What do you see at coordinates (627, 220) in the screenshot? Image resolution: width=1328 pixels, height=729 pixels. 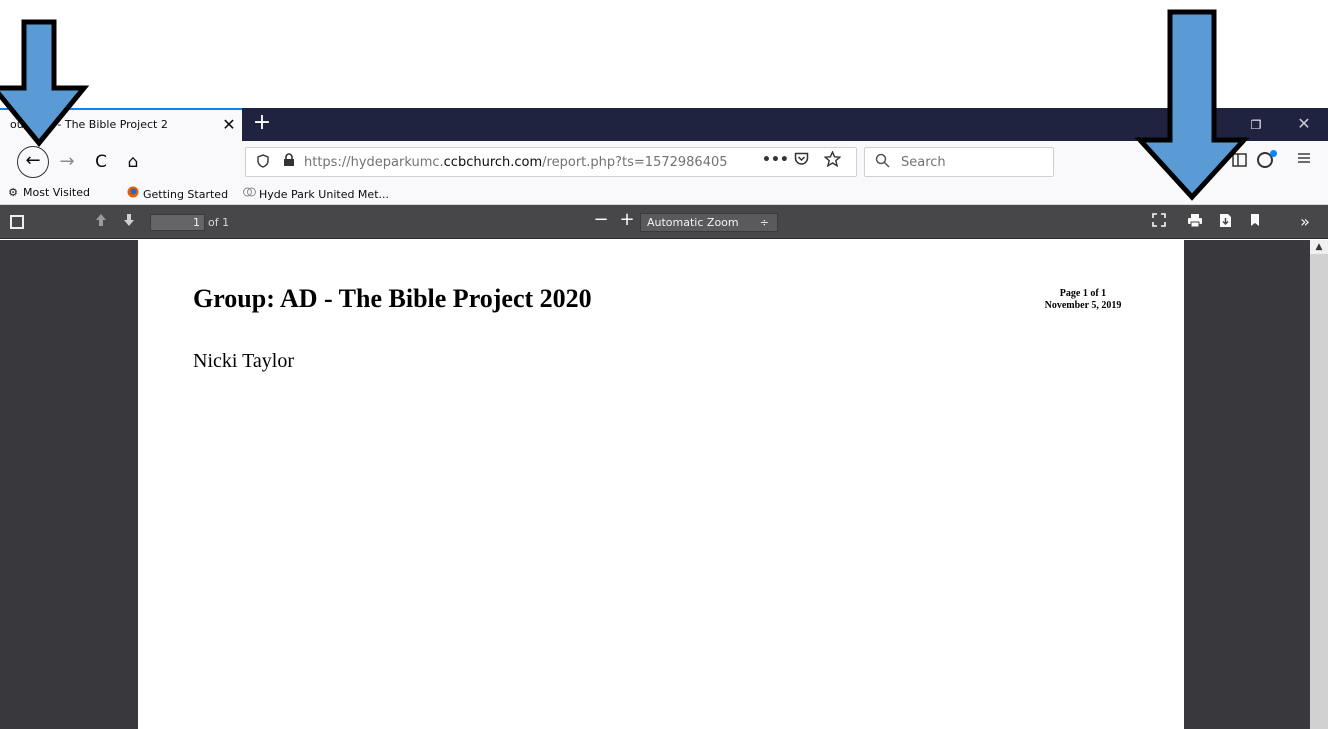 I see `zoom-in-button: +` at bounding box center [627, 220].